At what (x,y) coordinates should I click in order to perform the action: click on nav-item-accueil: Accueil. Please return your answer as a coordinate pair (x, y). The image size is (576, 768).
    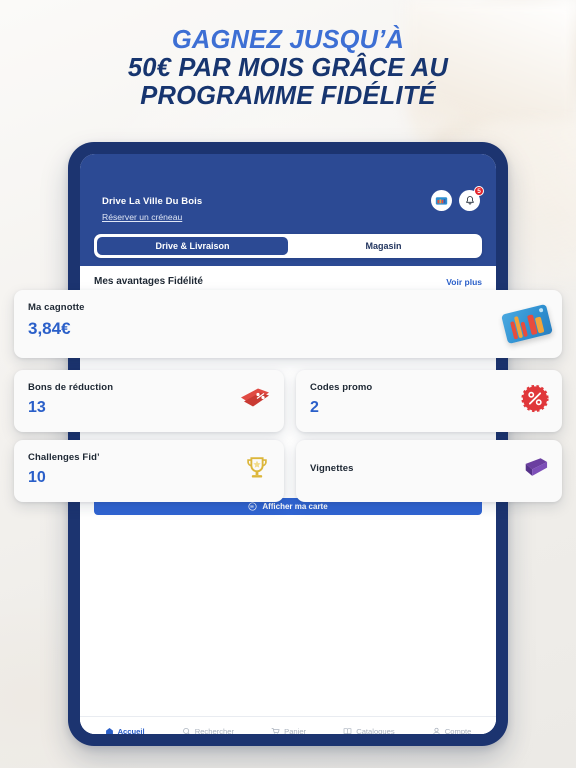
    Looking at the image, I should click on (125, 730).